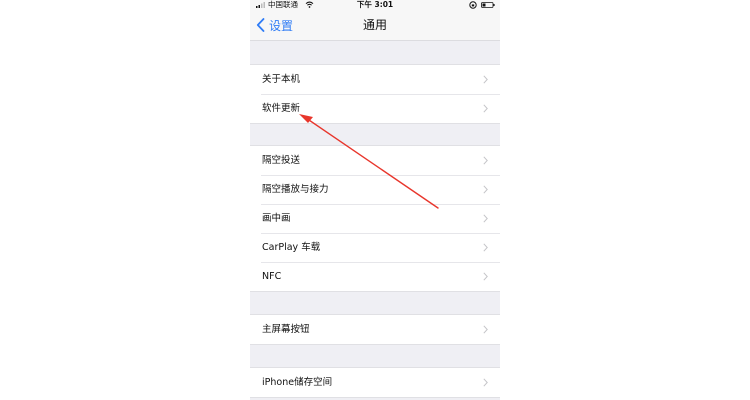 Image resolution: width=750 pixels, height=400 pixels. Describe the element at coordinates (488, 5) in the screenshot. I see `battery-icon` at that location.